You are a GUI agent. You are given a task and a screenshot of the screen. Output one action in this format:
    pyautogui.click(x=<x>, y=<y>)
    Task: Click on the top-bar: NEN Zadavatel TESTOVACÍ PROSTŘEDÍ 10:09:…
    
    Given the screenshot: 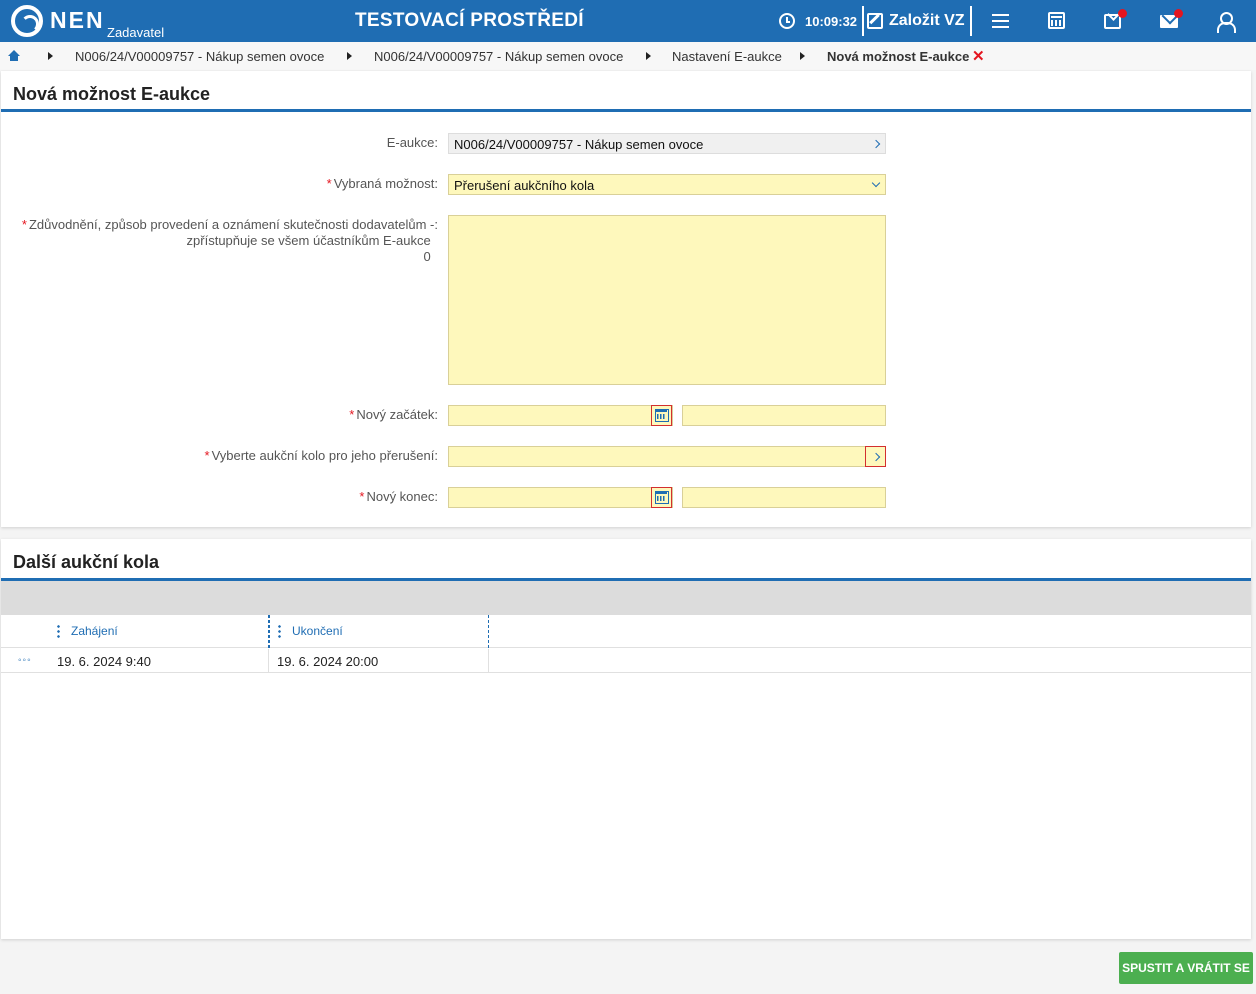 What is the action you would take?
    pyautogui.click(x=628, y=21)
    